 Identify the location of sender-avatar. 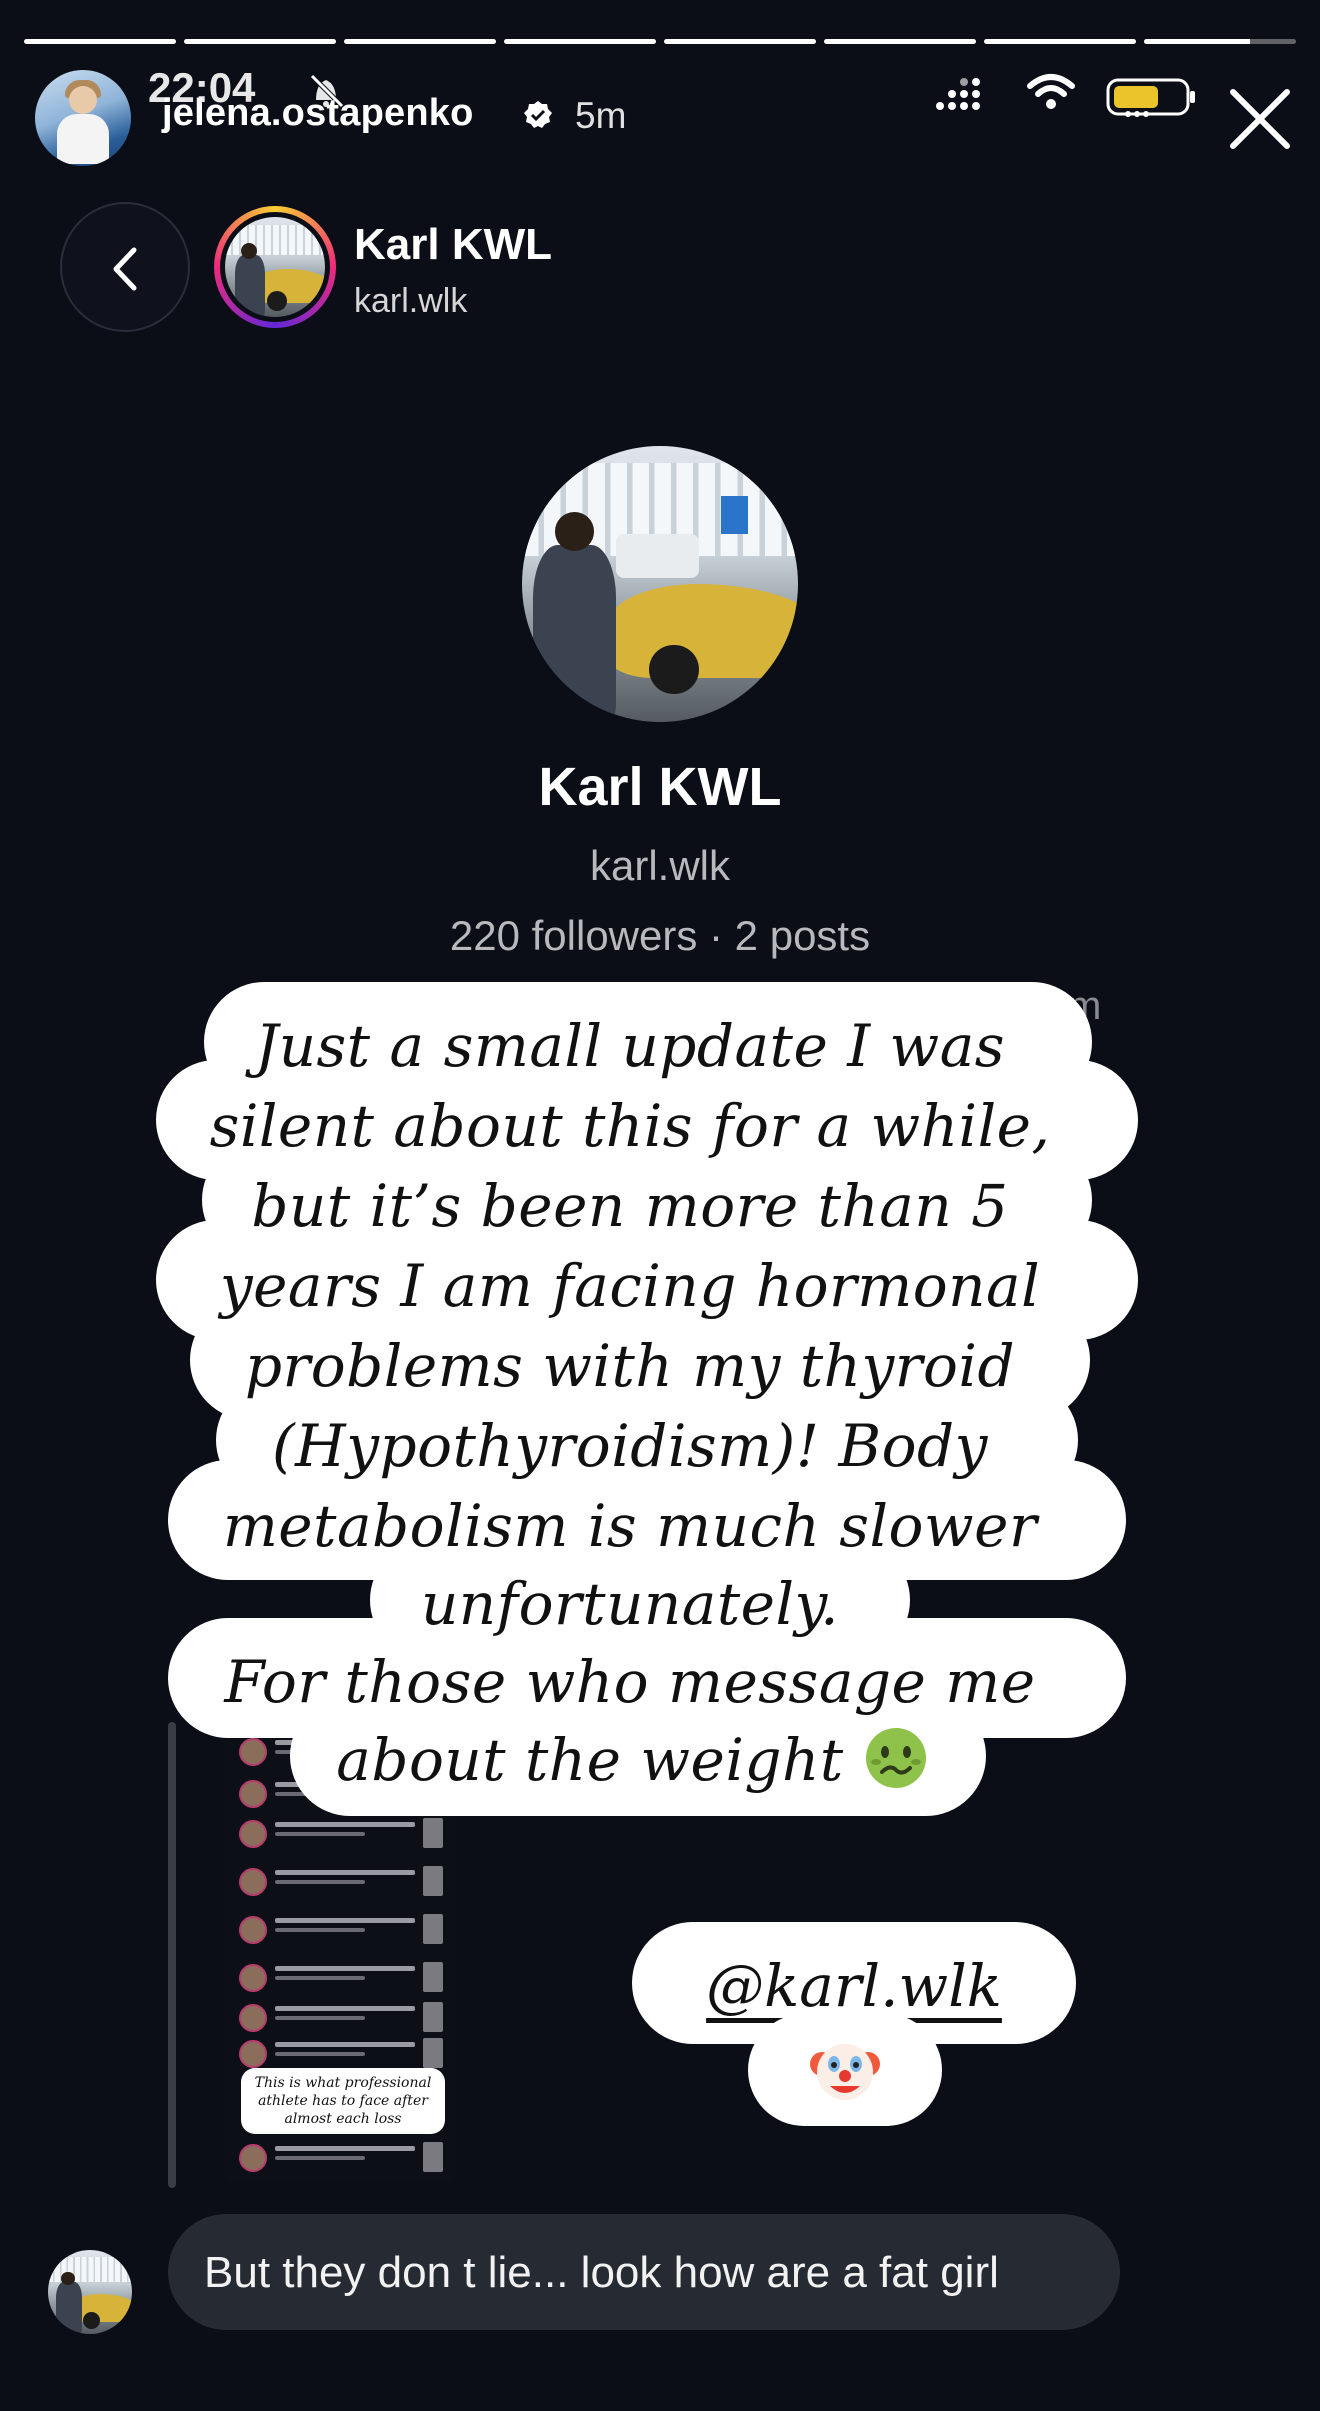
(90, 2292).